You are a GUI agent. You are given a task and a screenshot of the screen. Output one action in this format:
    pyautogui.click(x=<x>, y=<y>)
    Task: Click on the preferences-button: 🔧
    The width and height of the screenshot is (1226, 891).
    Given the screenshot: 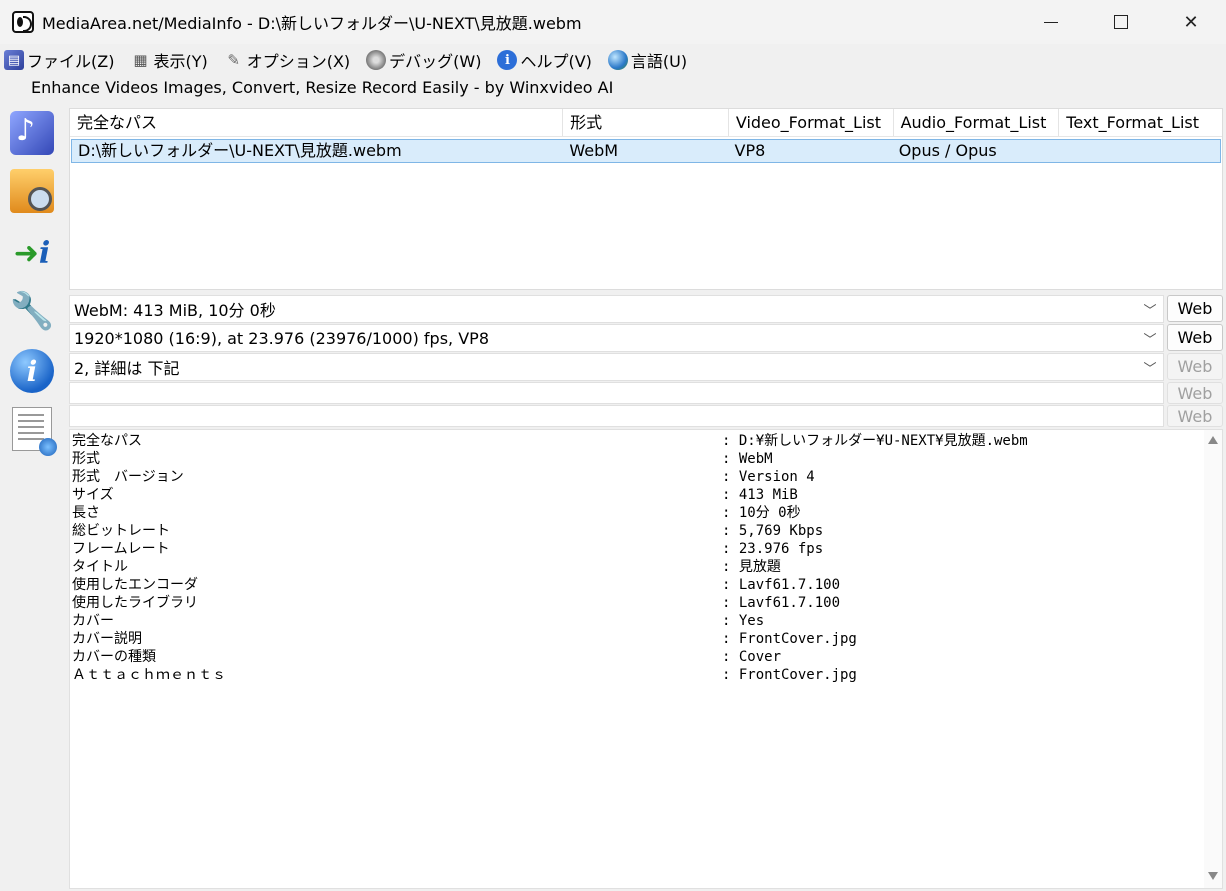 What is the action you would take?
    pyautogui.click(x=32, y=311)
    